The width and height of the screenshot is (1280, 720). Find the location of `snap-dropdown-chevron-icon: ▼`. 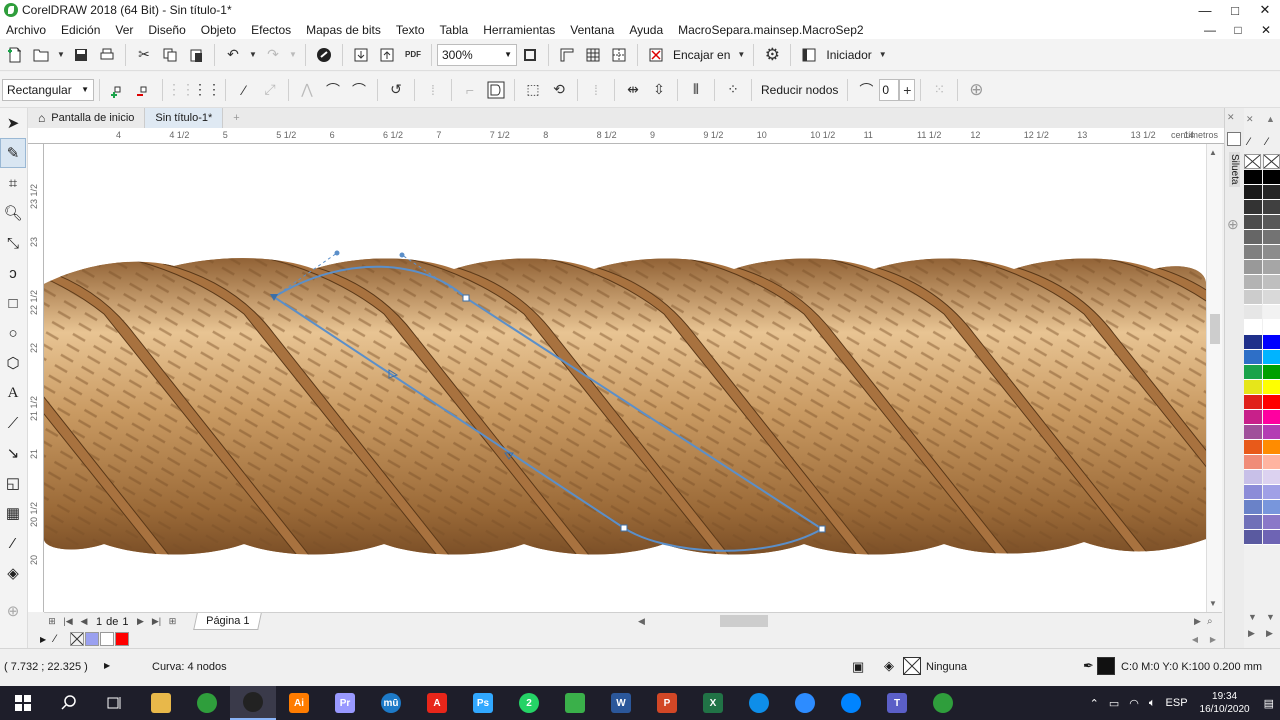

snap-dropdown-chevron-icon: ▼ is located at coordinates (741, 55).